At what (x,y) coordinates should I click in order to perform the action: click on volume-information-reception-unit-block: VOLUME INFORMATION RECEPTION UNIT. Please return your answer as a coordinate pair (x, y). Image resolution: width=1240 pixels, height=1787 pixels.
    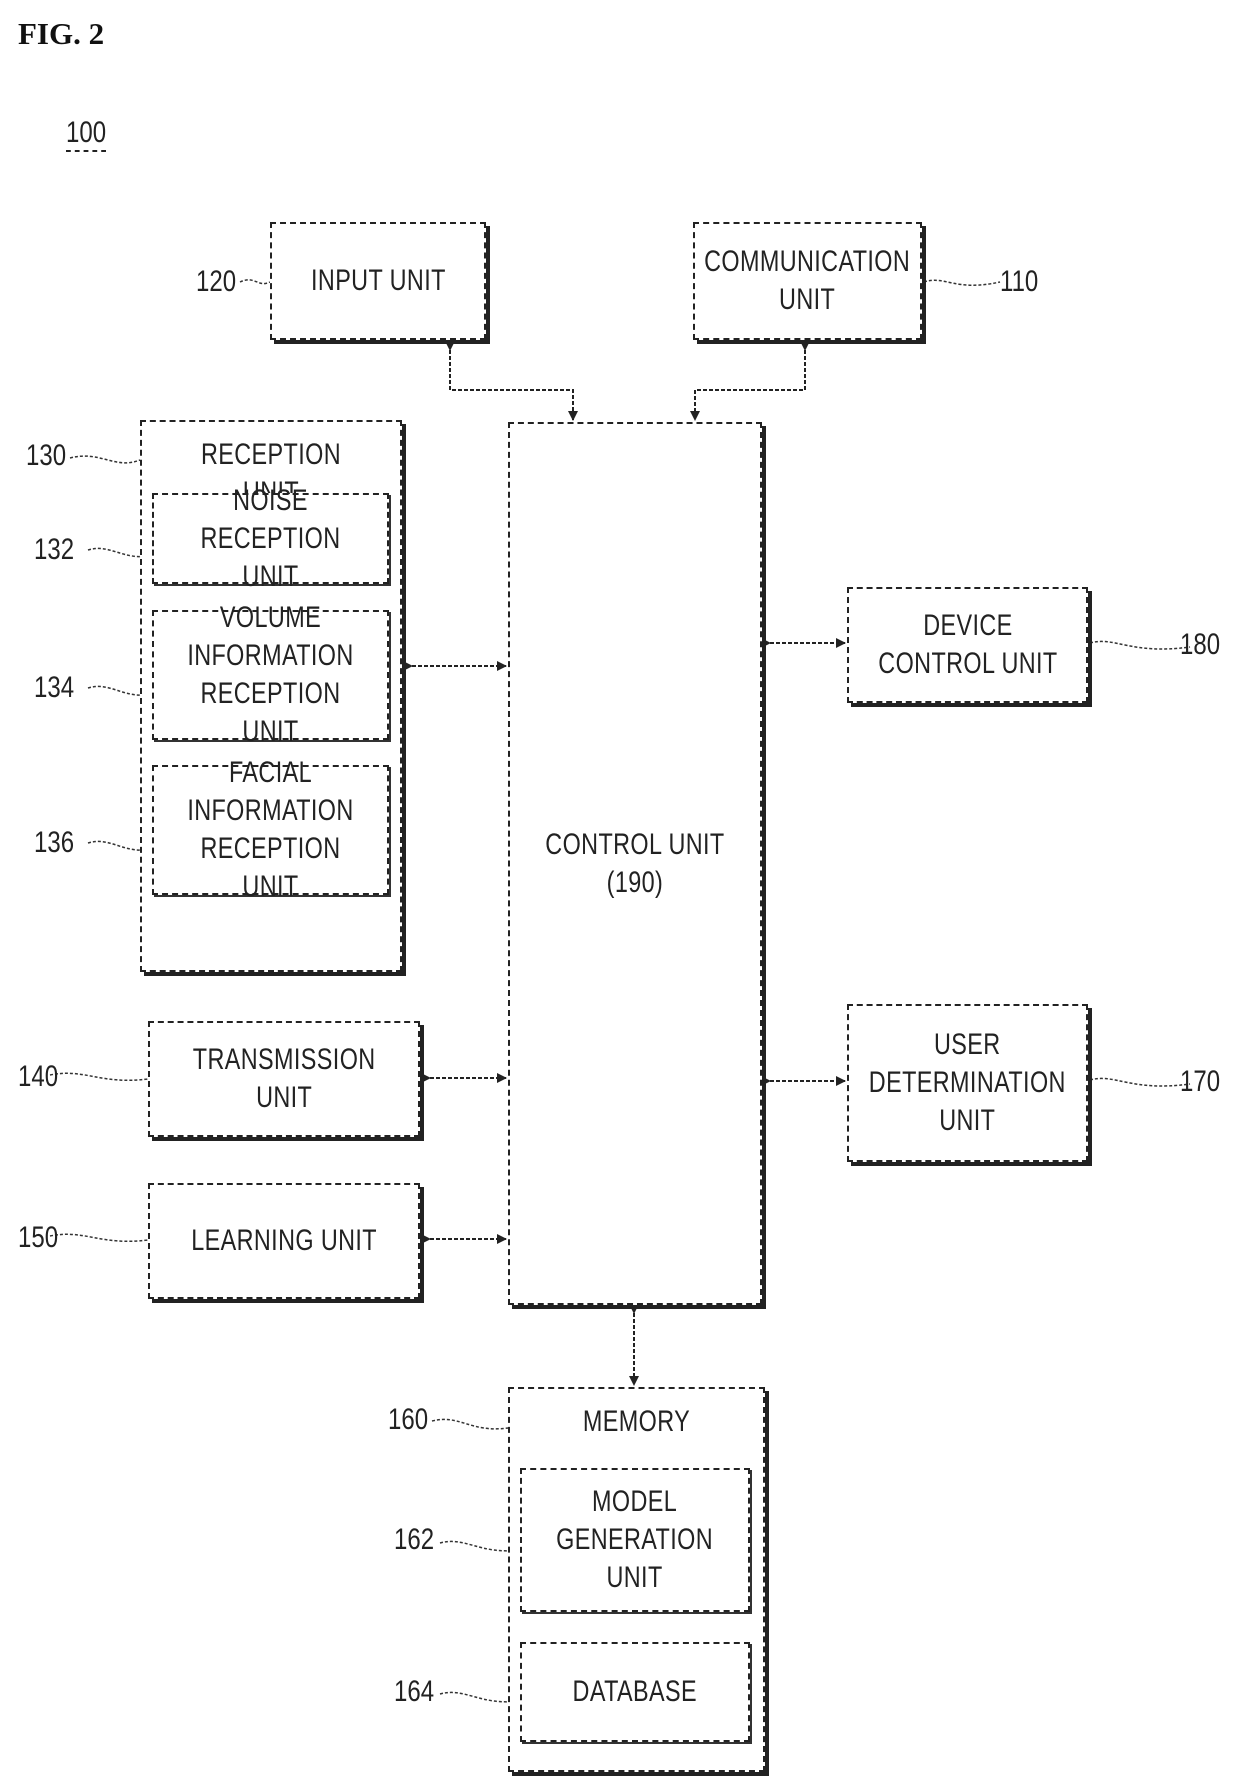
    Looking at the image, I should click on (270, 674).